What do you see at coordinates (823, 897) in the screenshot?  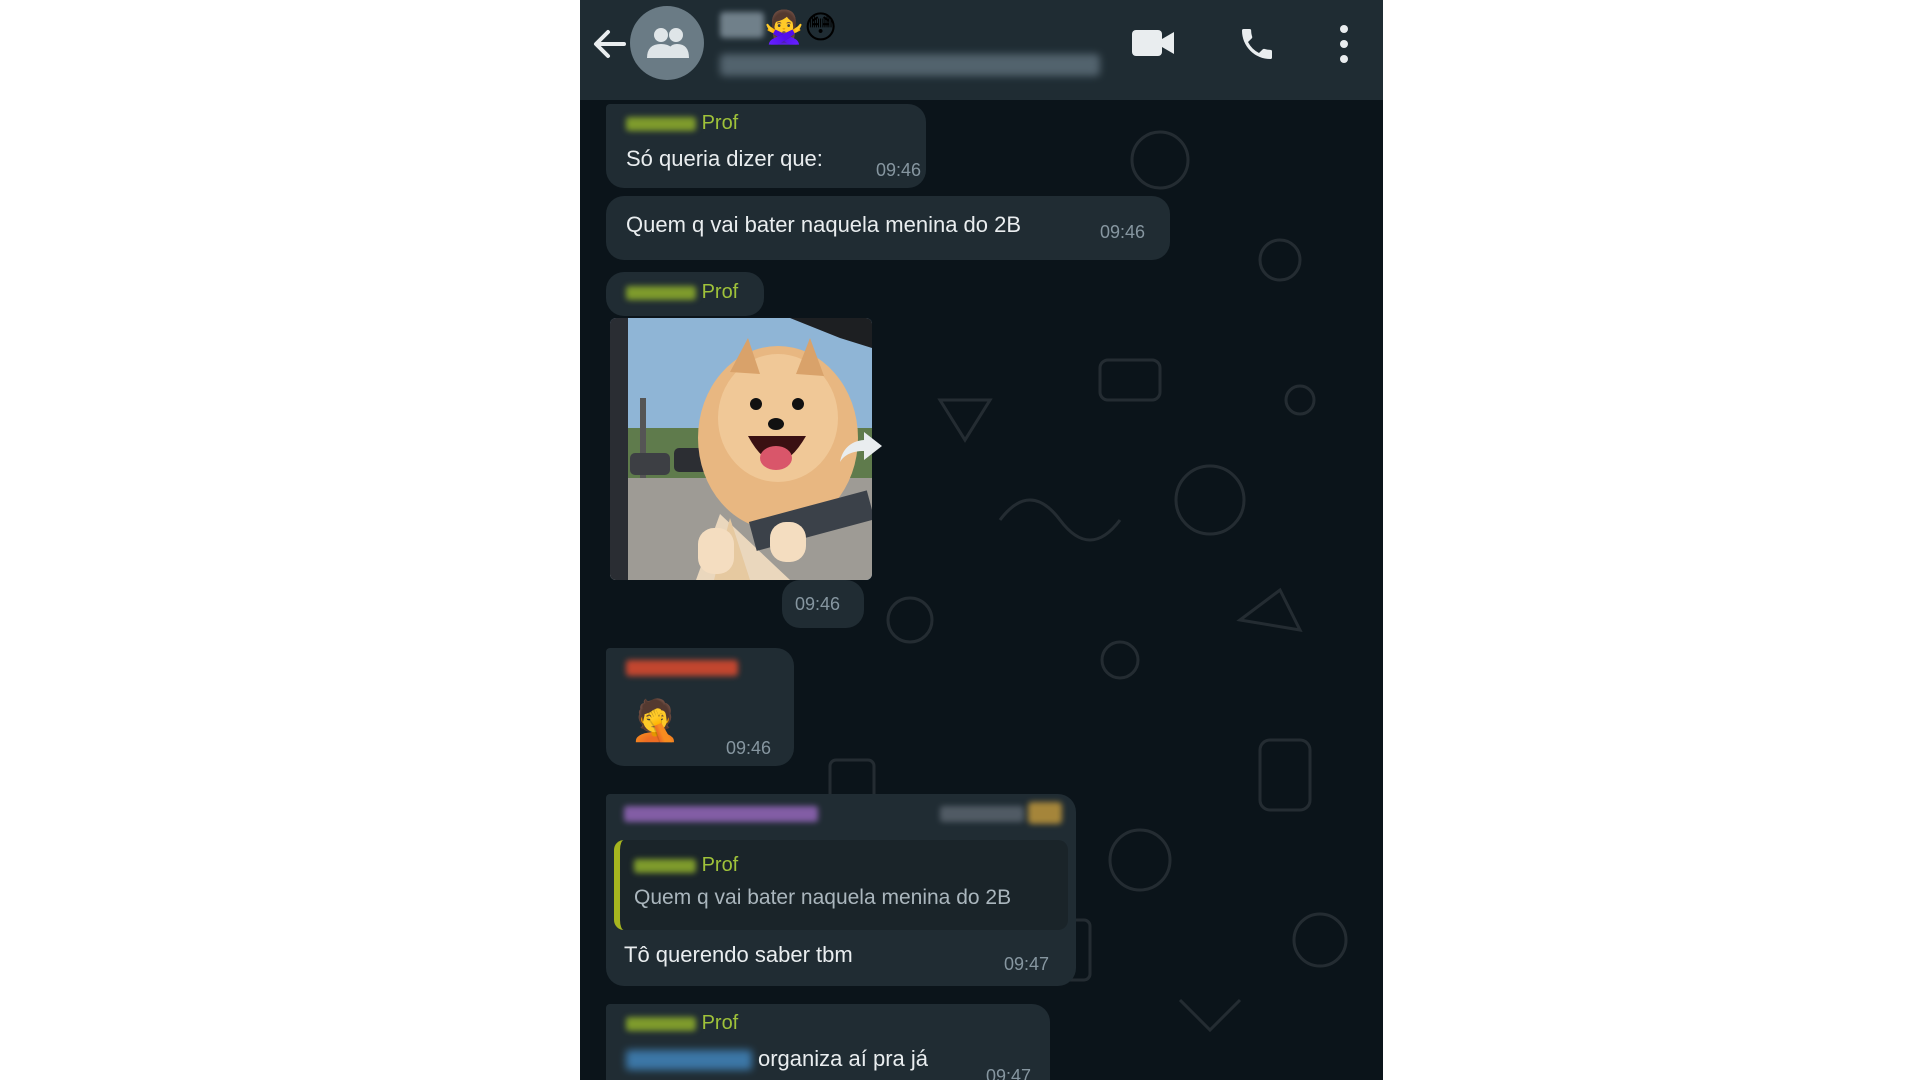 I see `quoted-text: Quem q vai bater naquela menina do 2B` at bounding box center [823, 897].